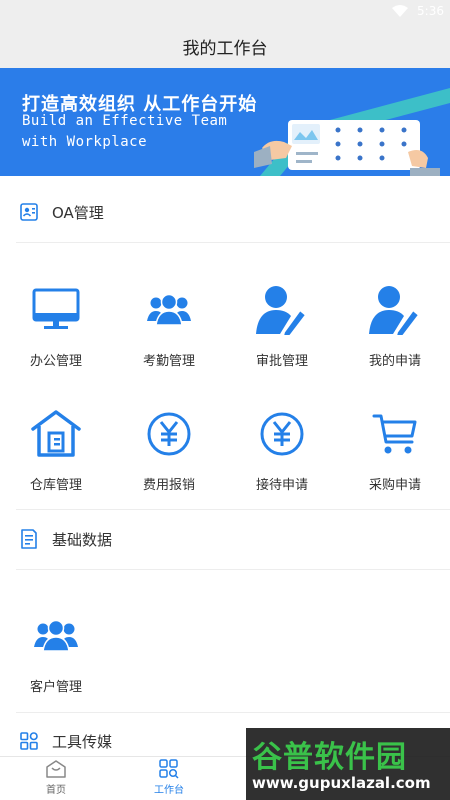 This screenshot has height=800, width=450. I want to click on home-icon, so click(56, 769).